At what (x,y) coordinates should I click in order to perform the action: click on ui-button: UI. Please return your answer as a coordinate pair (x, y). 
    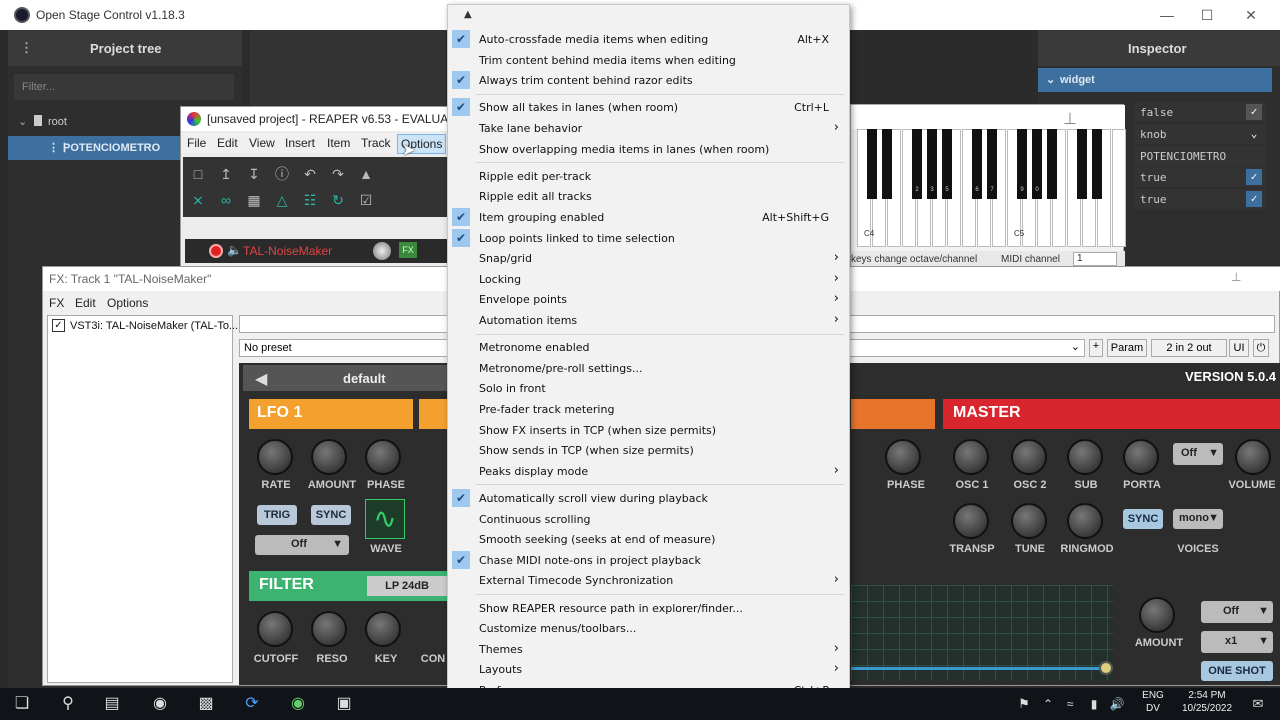
    Looking at the image, I should click on (1239, 348).